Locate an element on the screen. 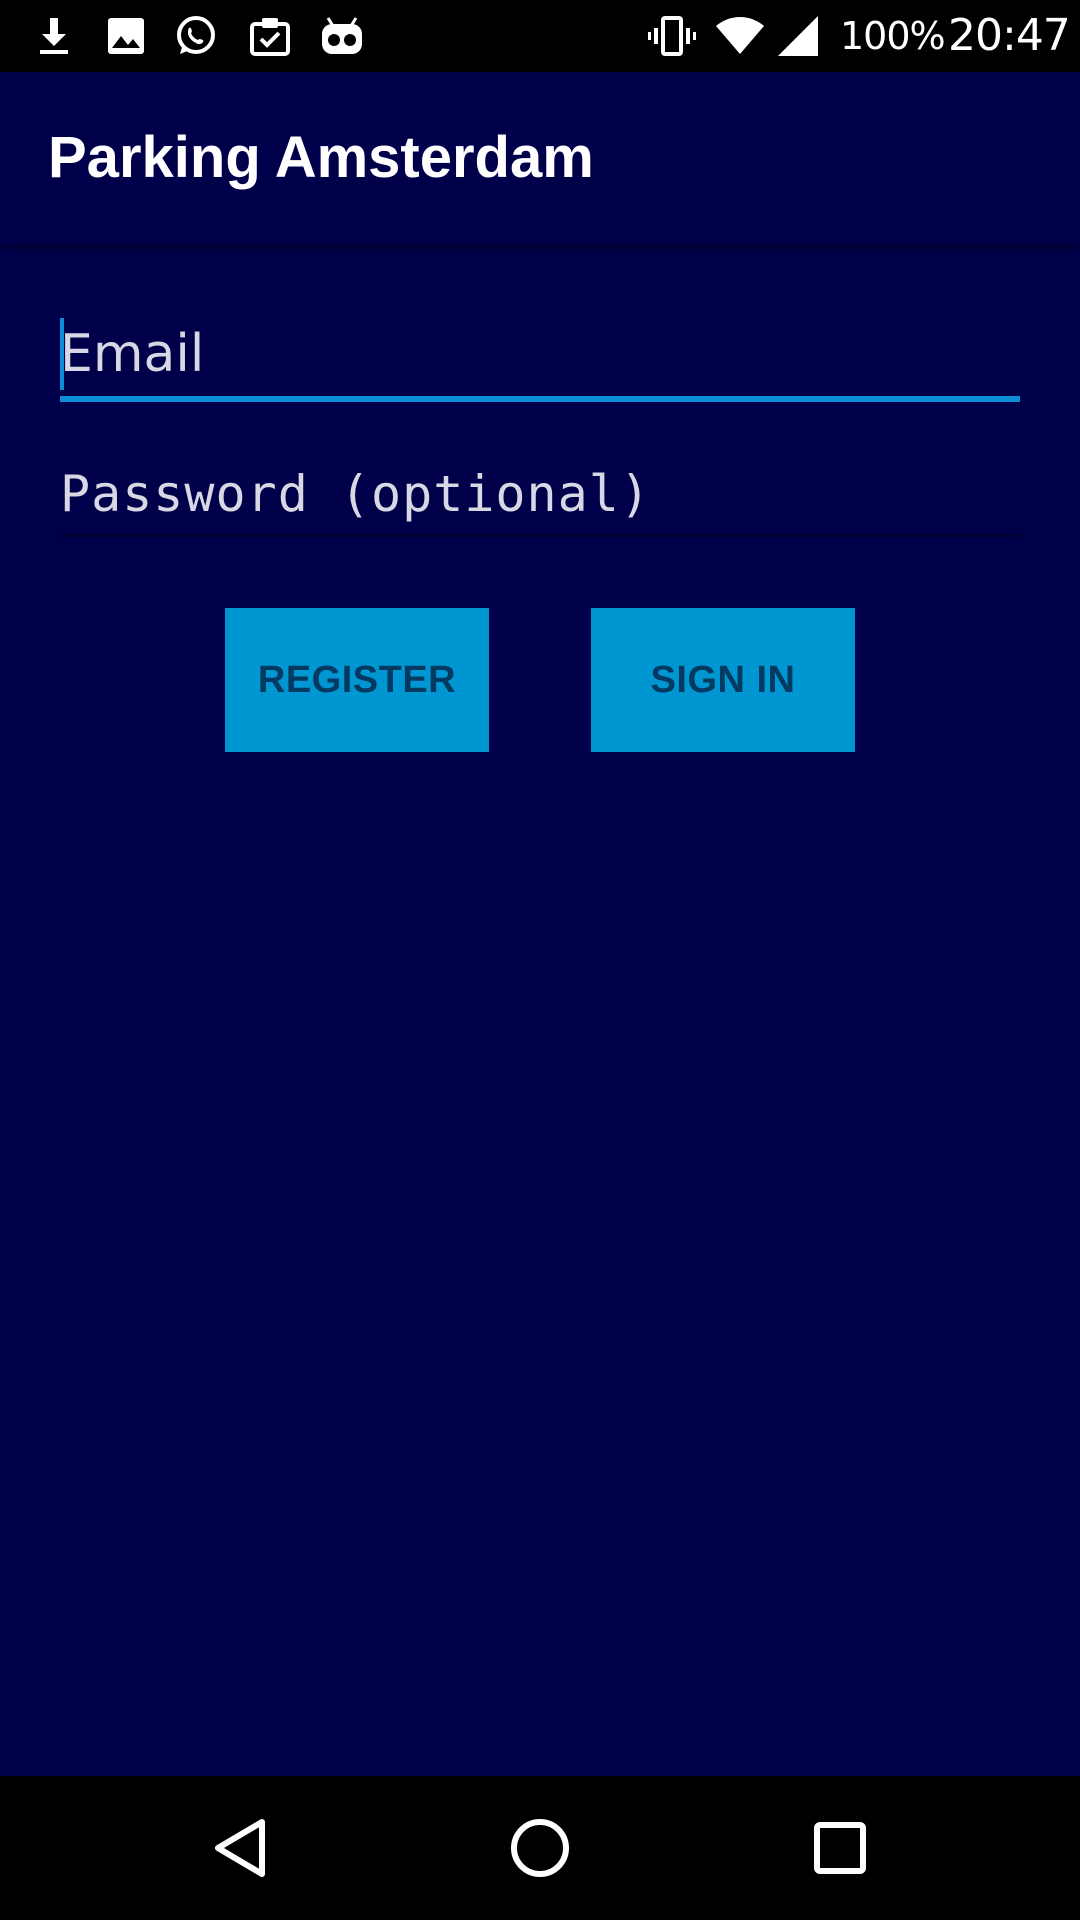 The height and width of the screenshot is (1920, 1080). back-button is located at coordinates (240, 1848).